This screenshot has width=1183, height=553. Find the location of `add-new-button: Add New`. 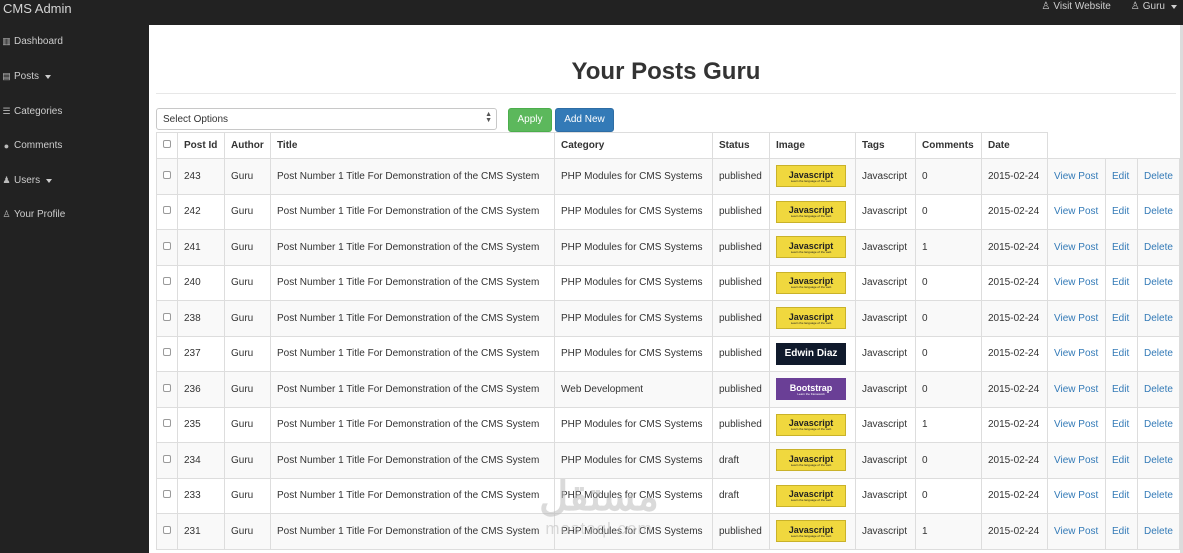

add-new-button: Add New is located at coordinates (584, 120).